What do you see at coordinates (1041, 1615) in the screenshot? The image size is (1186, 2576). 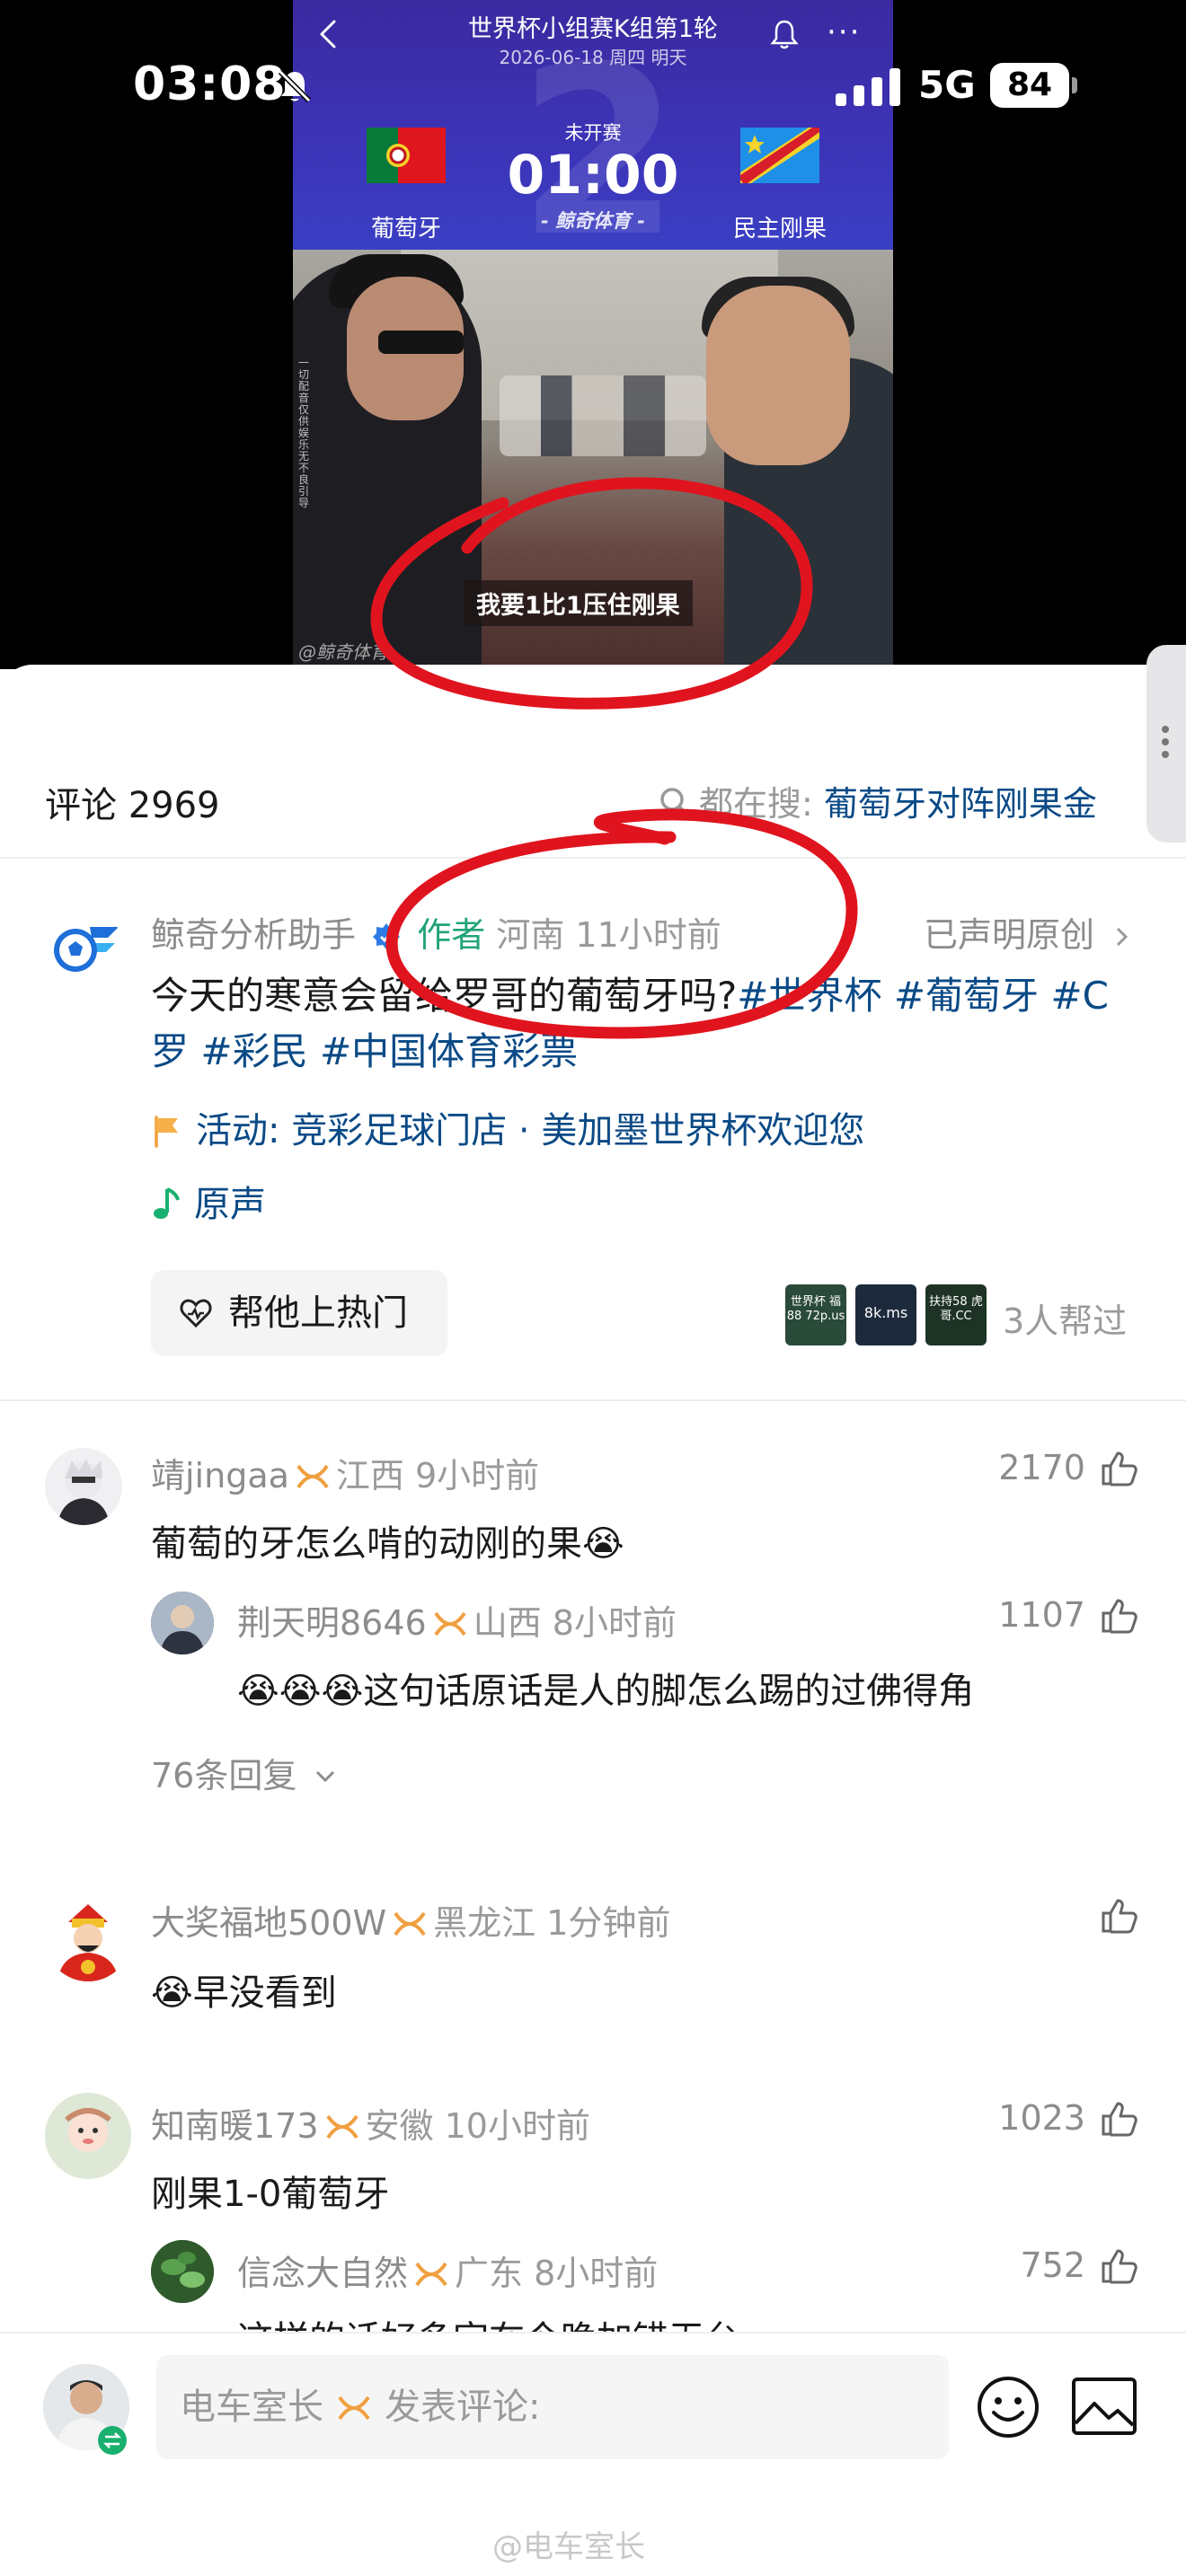 I see `like-count: 1107` at bounding box center [1041, 1615].